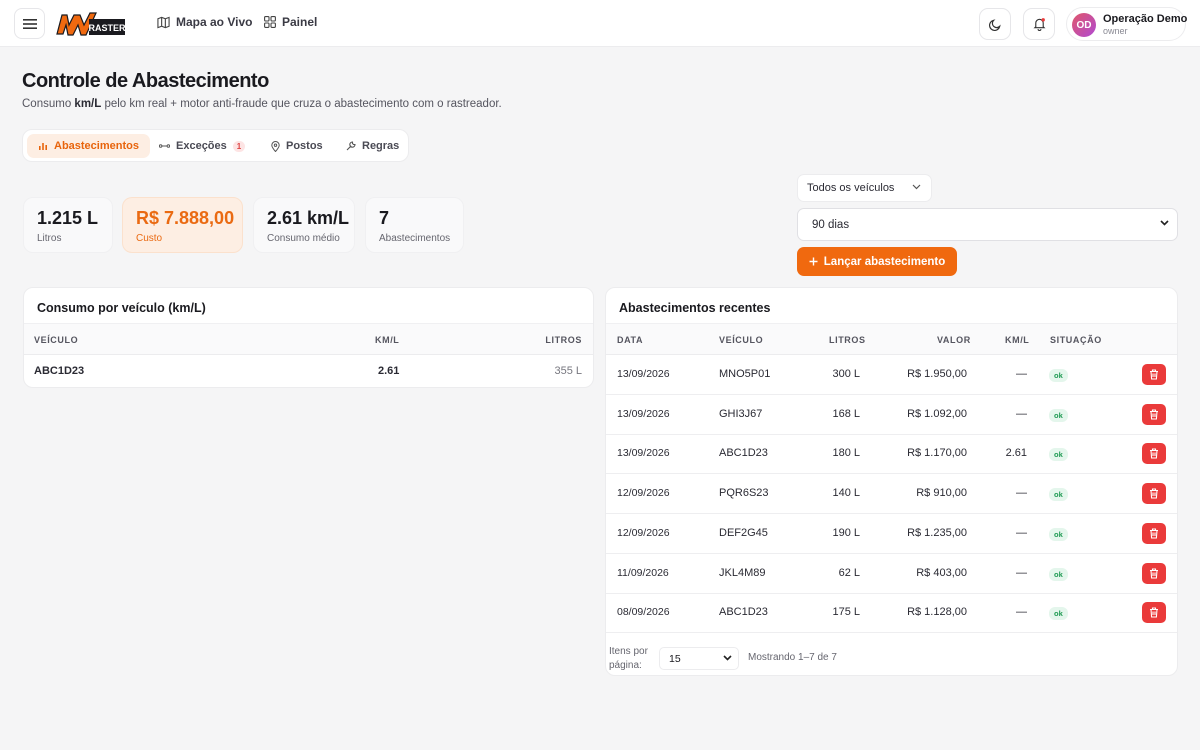 This screenshot has height=750, width=1200. I want to click on stat-fueling-count-value: 7, so click(384, 218).